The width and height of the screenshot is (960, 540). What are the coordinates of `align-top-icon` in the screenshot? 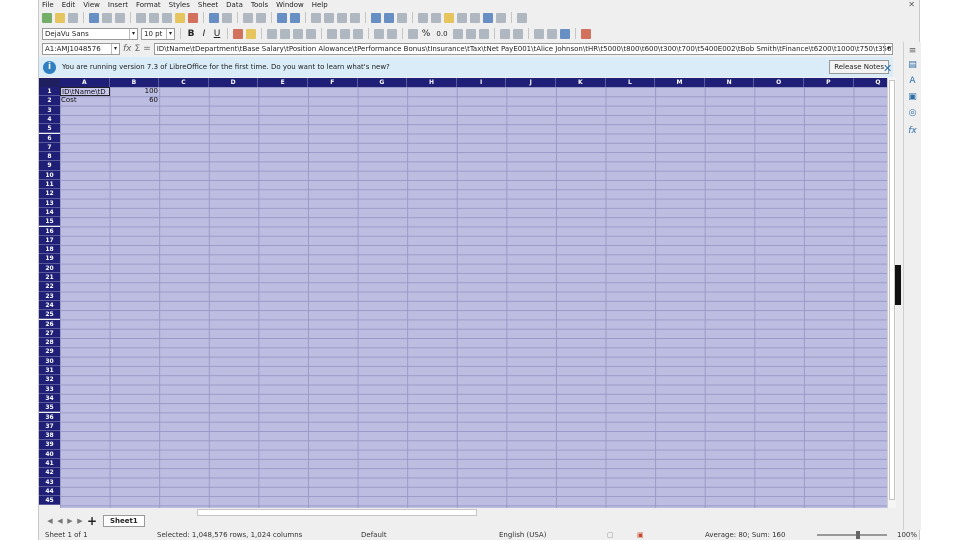 It's located at (332, 33).